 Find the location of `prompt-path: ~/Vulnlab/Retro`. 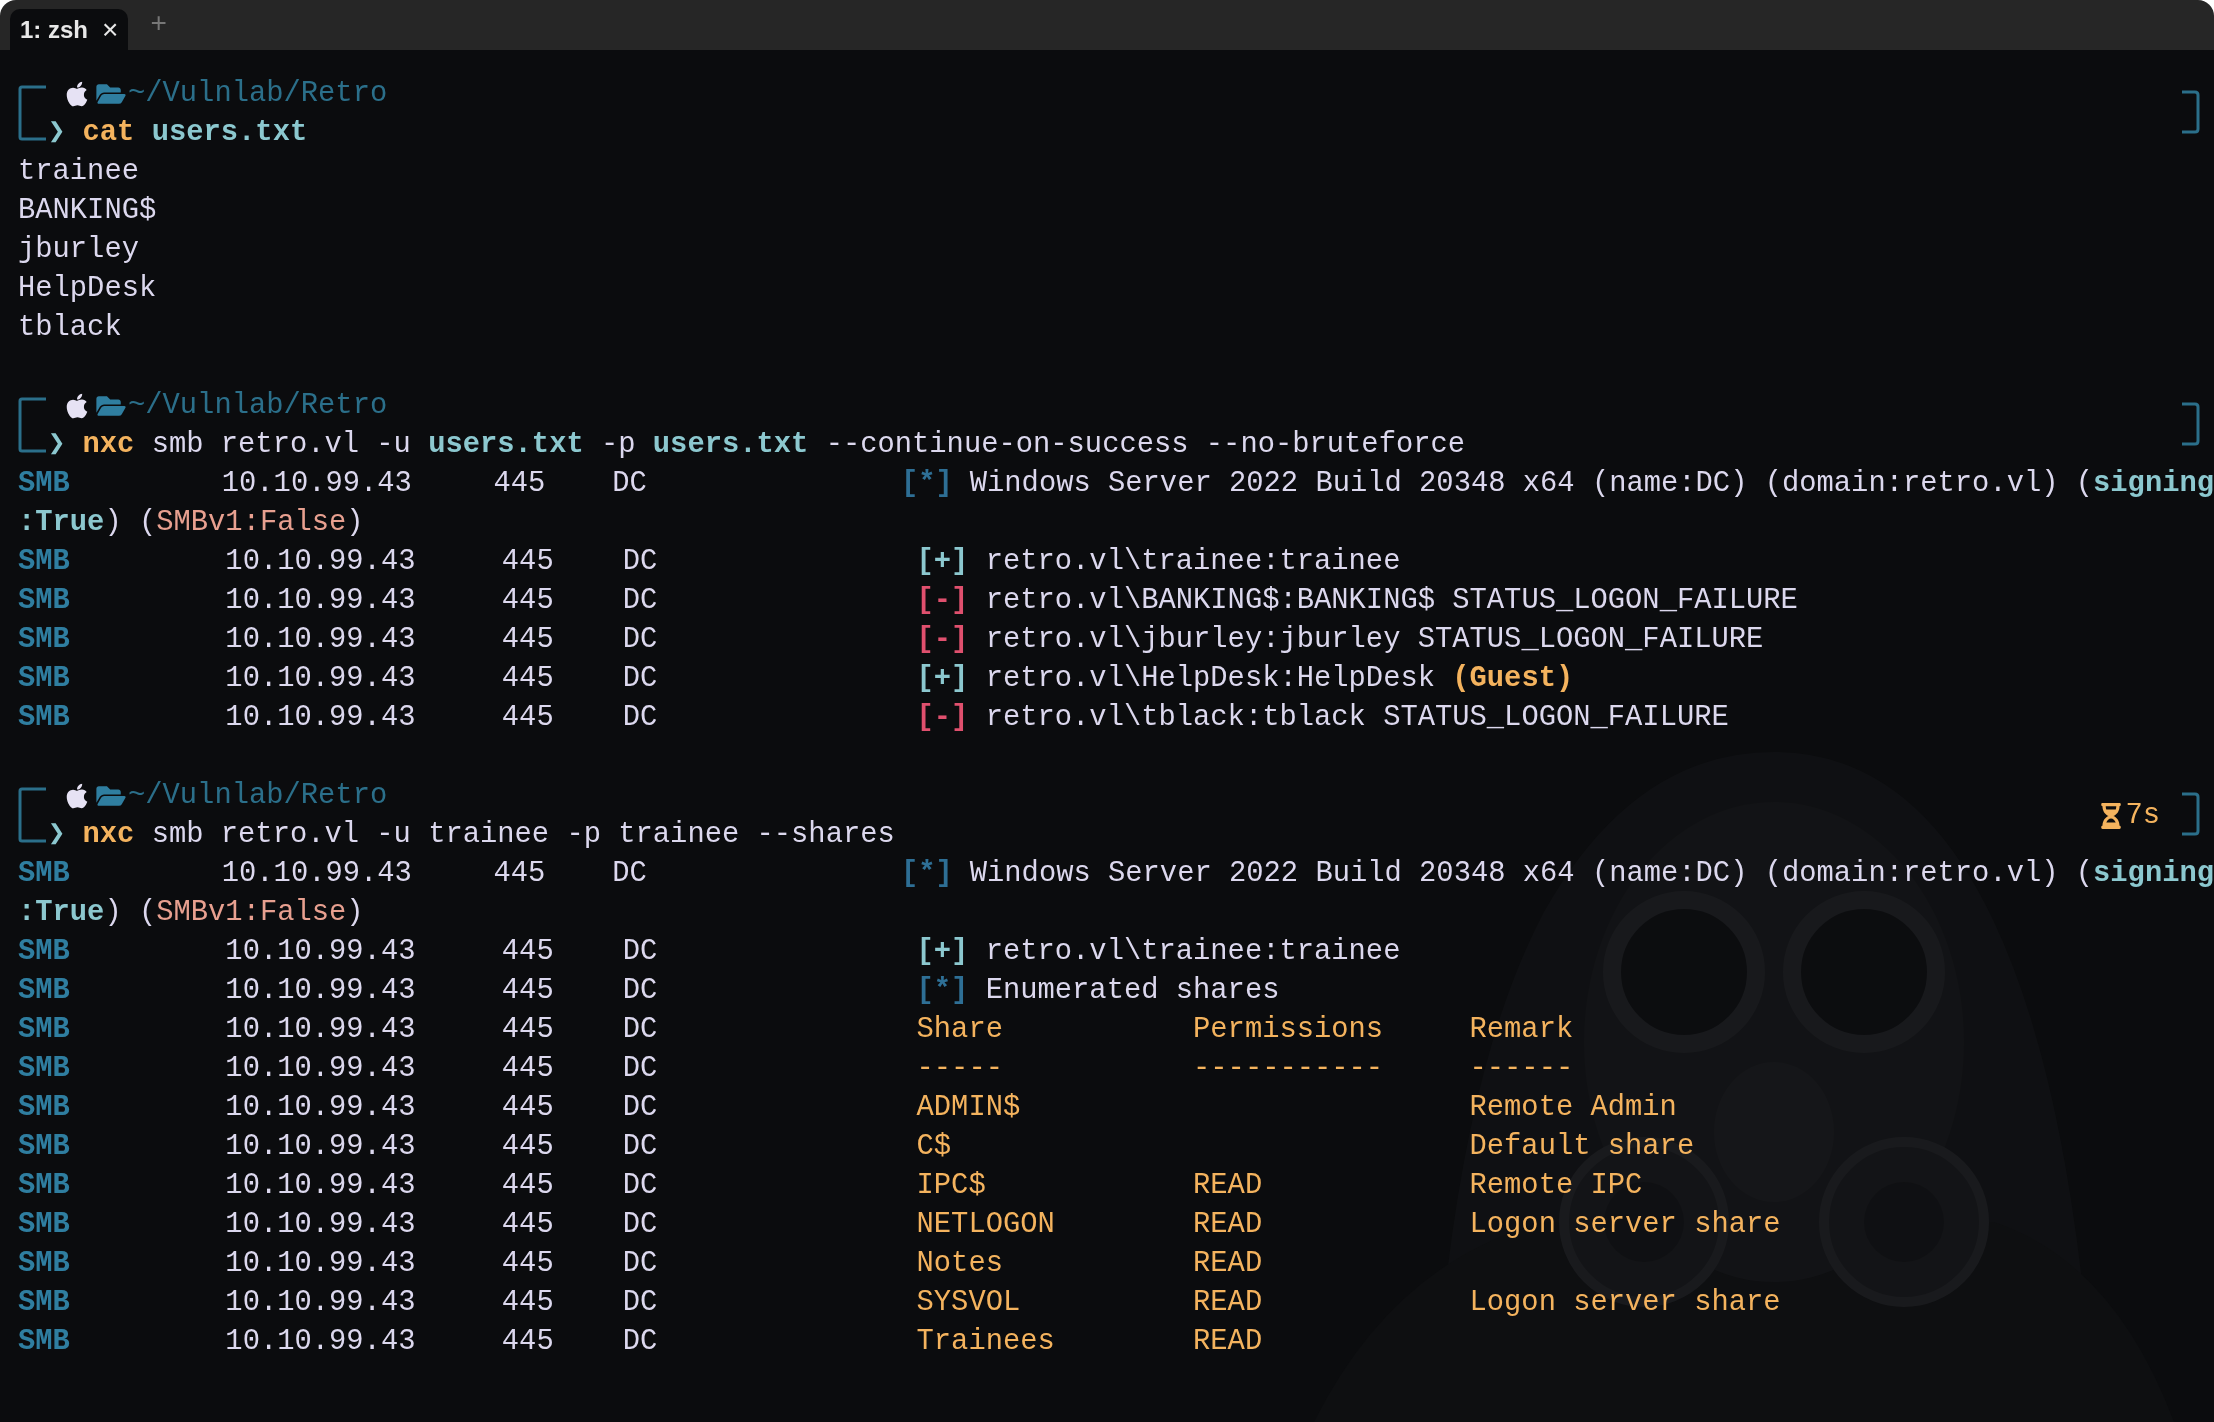

prompt-path: ~/Vulnlab/Retro is located at coordinates (258, 93).